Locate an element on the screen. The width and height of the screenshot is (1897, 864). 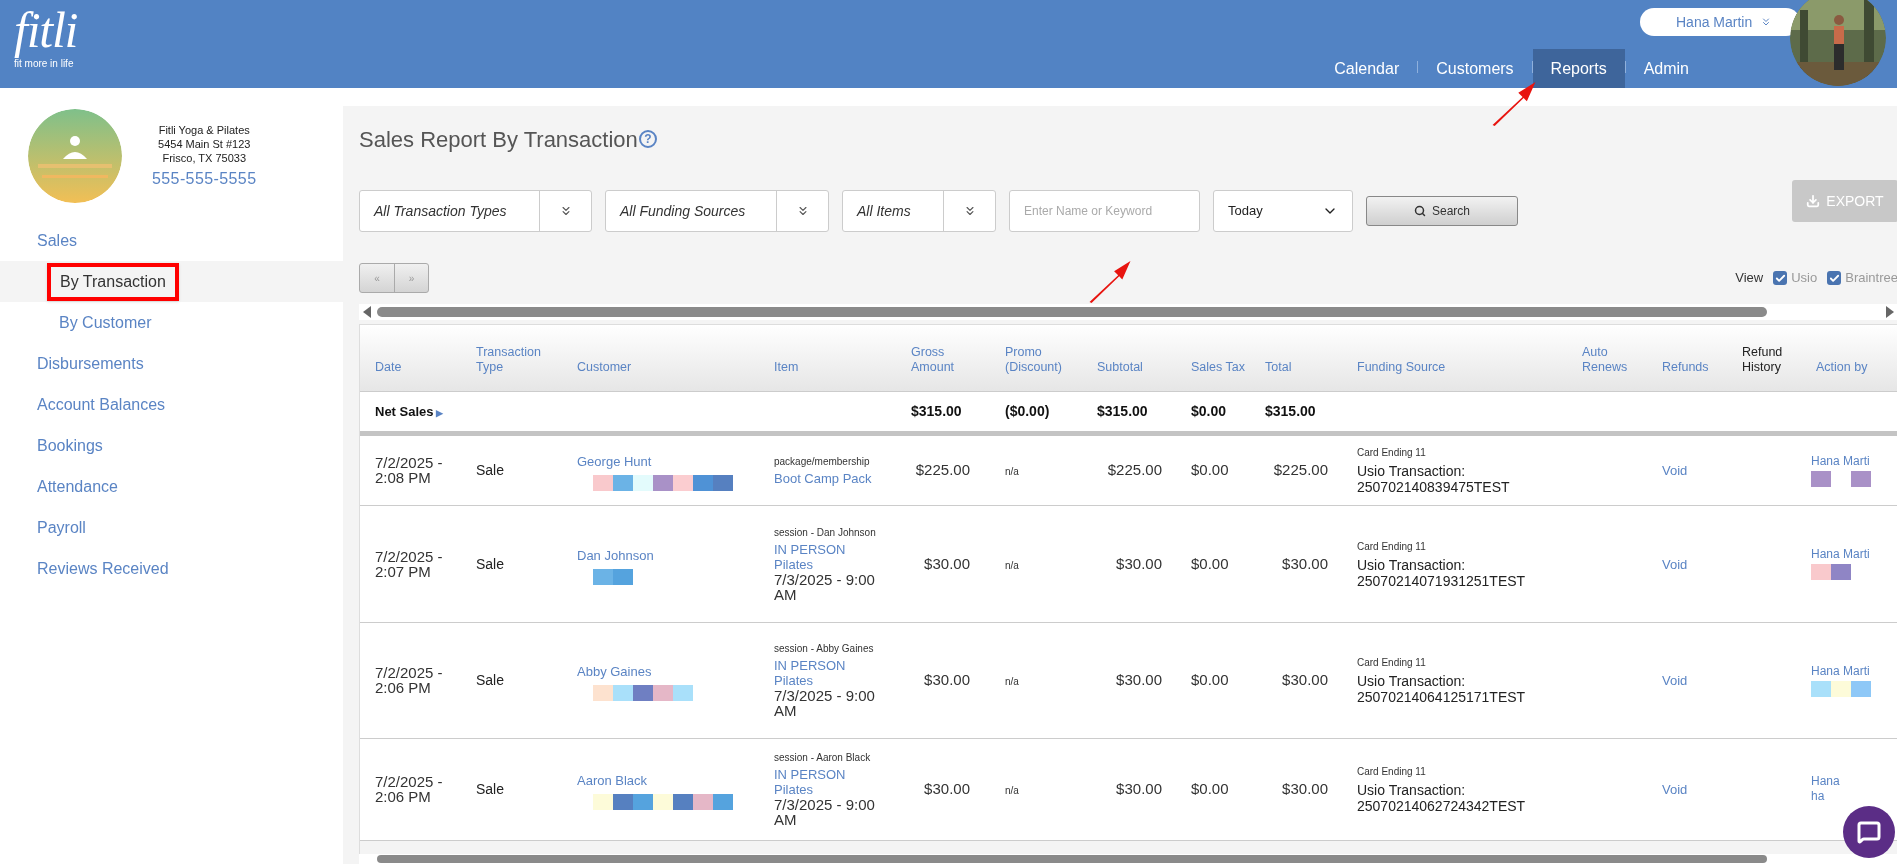
search-button: Search is located at coordinates (1442, 211).